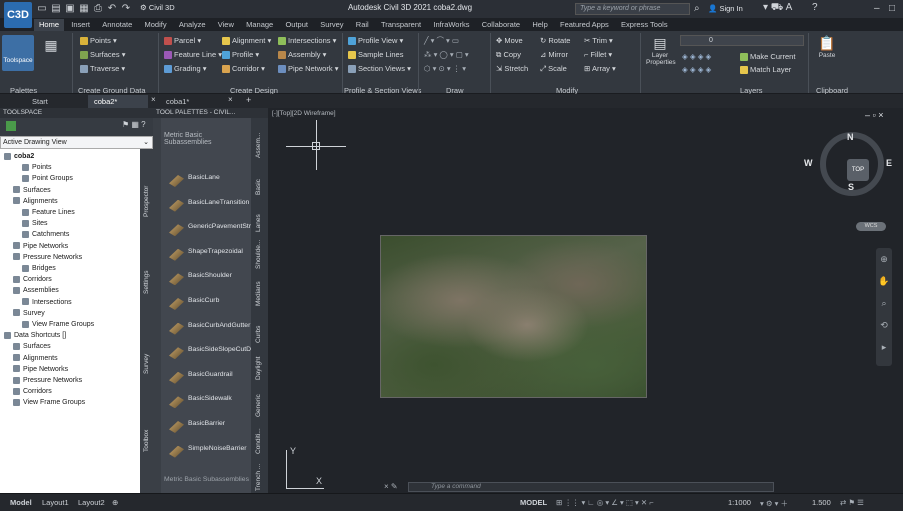  What do you see at coordinates (851, 187) in the screenshot?
I see `compass-south: S` at bounding box center [851, 187].